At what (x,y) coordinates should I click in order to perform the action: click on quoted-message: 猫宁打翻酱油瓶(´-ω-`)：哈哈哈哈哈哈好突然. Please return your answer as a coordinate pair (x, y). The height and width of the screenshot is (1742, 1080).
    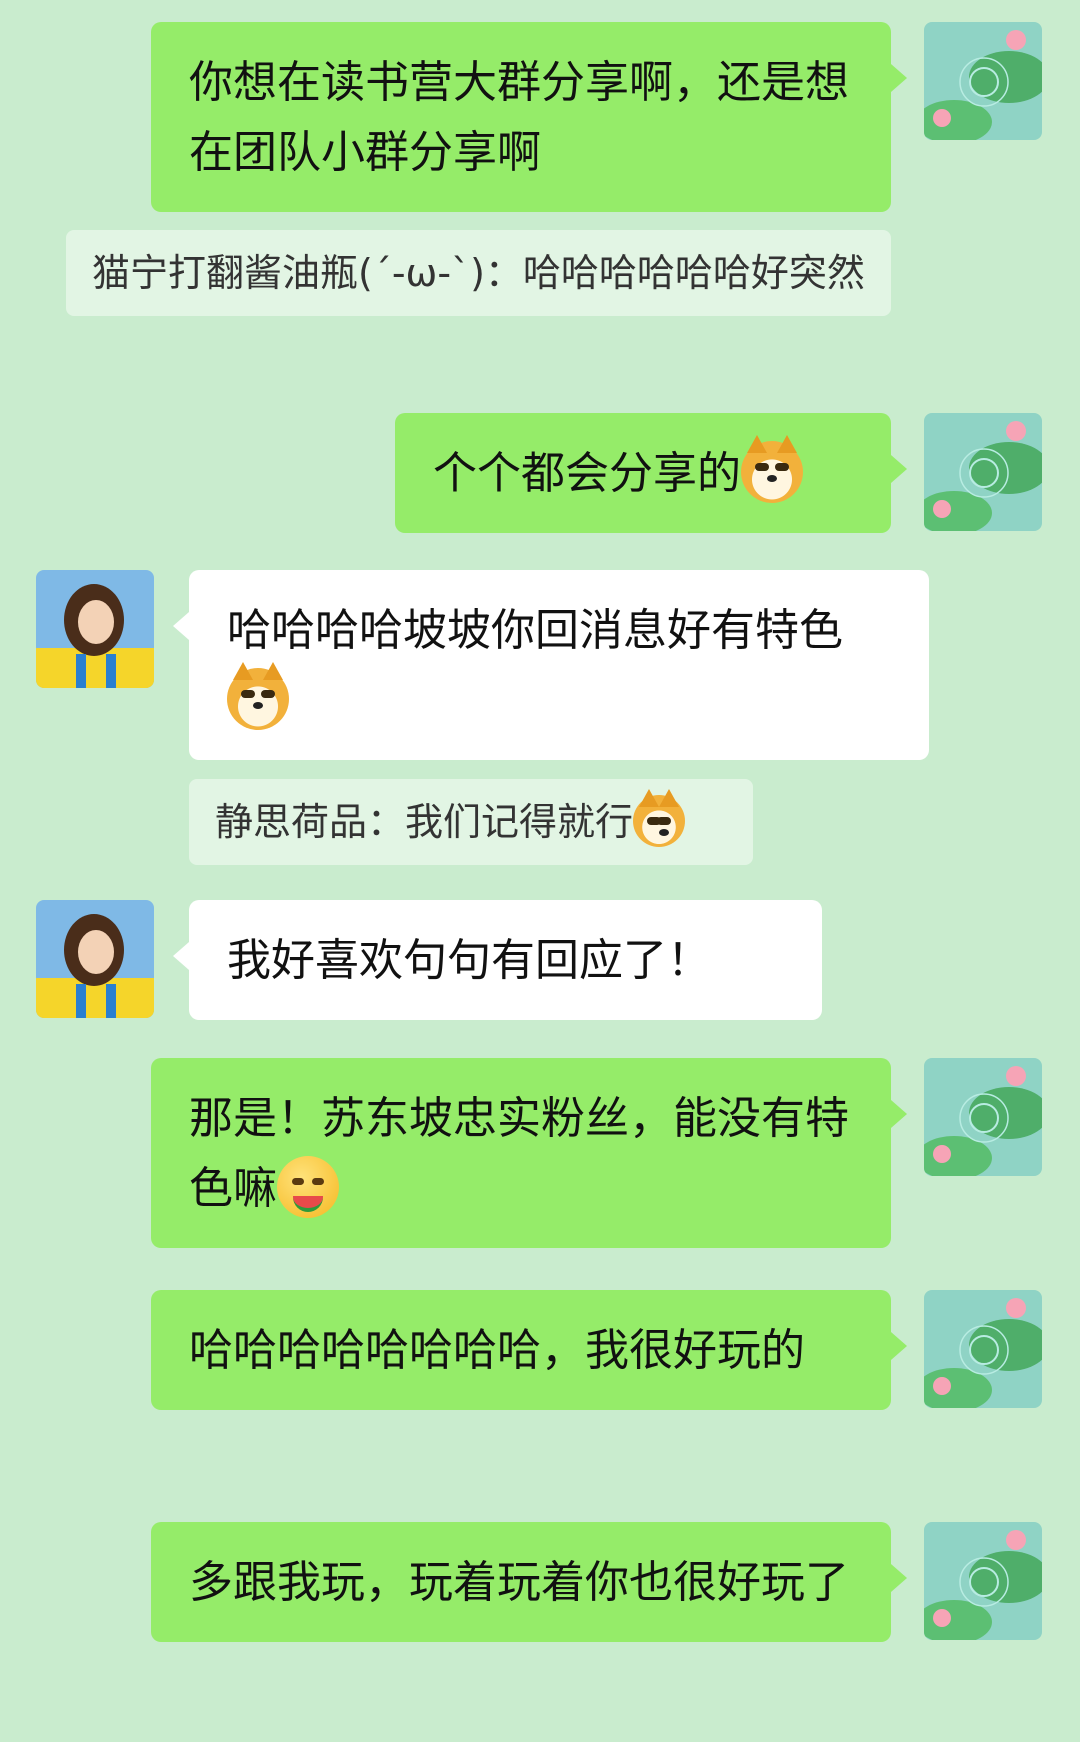
    Looking at the image, I should click on (478, 273).